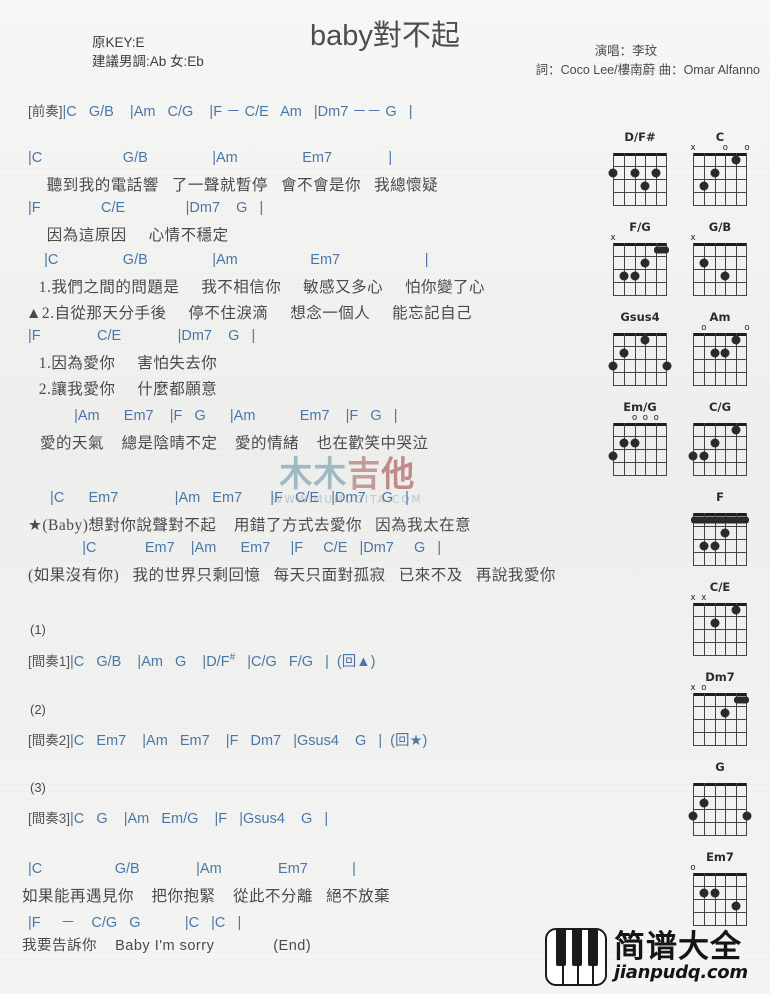  I want to click on chord-row: |Am Em7 |F G |Am Em7 |F G |, so click(228, 416).